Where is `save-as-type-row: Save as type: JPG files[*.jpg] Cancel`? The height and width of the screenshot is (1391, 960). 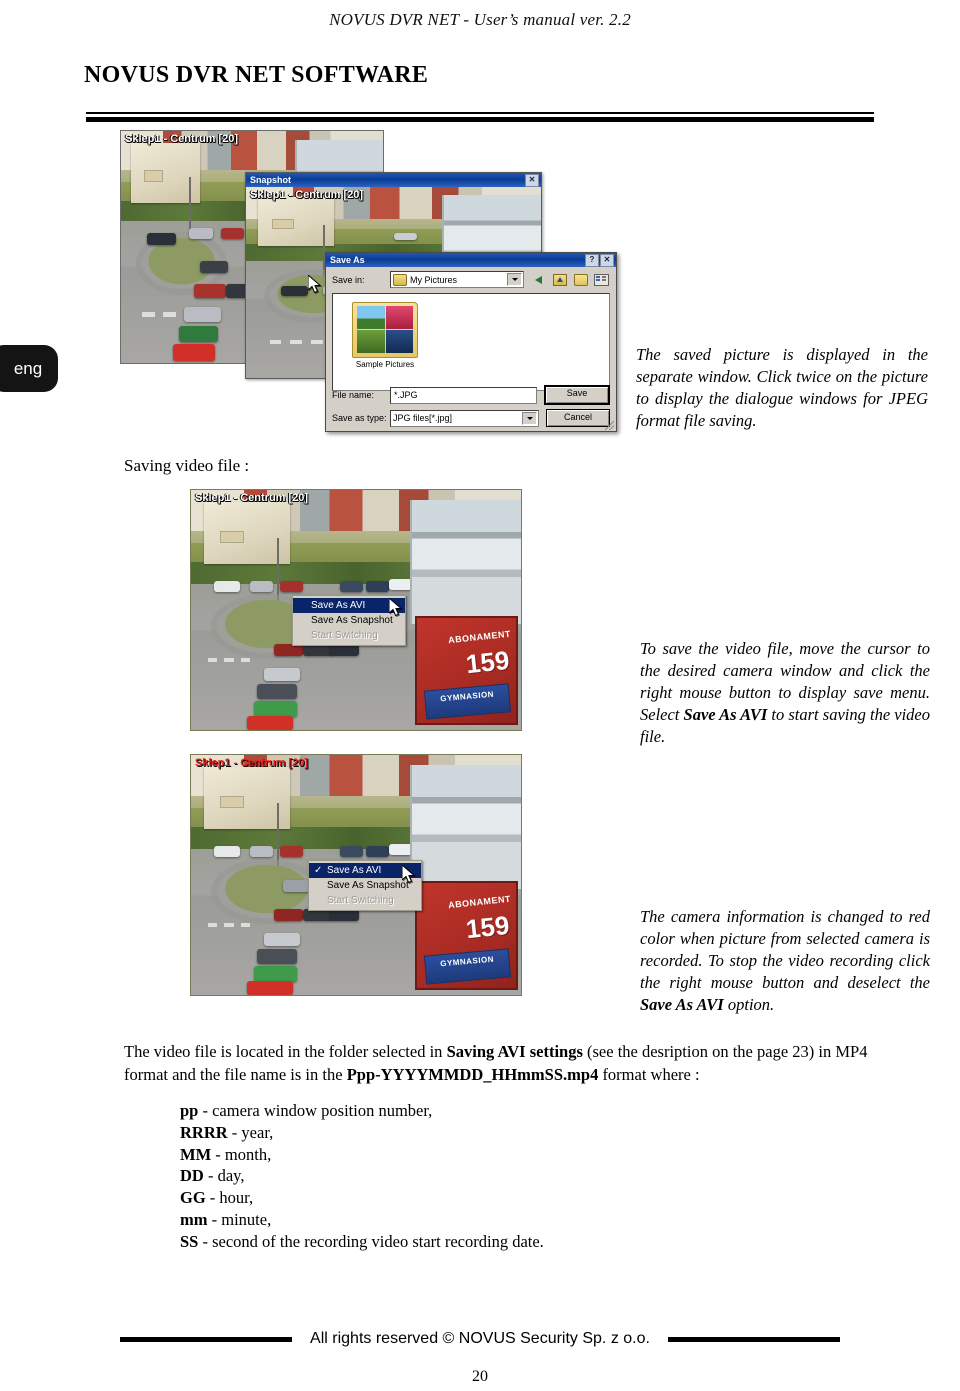 save-as-type-row: Save as type: JPG files[*.jpg] Cancel is located at coordinates (471, 416).